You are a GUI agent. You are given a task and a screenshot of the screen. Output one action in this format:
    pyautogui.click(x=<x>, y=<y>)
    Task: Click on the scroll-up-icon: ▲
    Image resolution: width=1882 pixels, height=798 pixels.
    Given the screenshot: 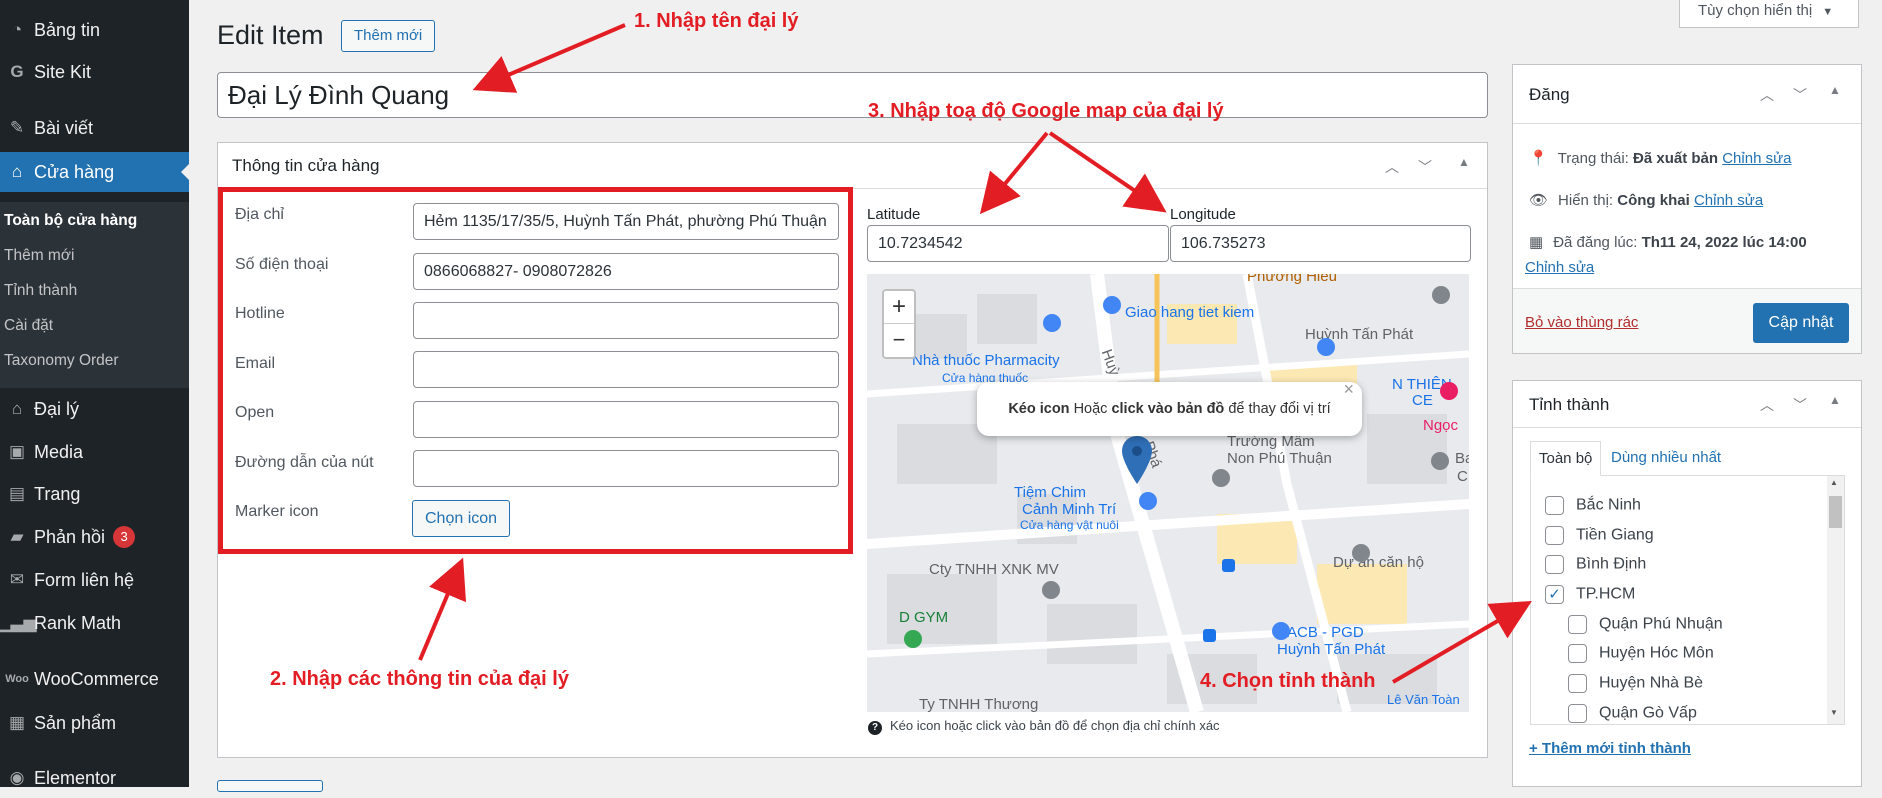 What is the action you would take?
    pyautogui.click(x=1834, y=482)
    